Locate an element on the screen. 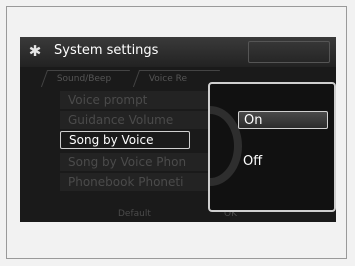 The image size is (355, 266). menu-item-song-by-voice-phonetic: Song by Voice Phon is located at coordinates (140, 162).